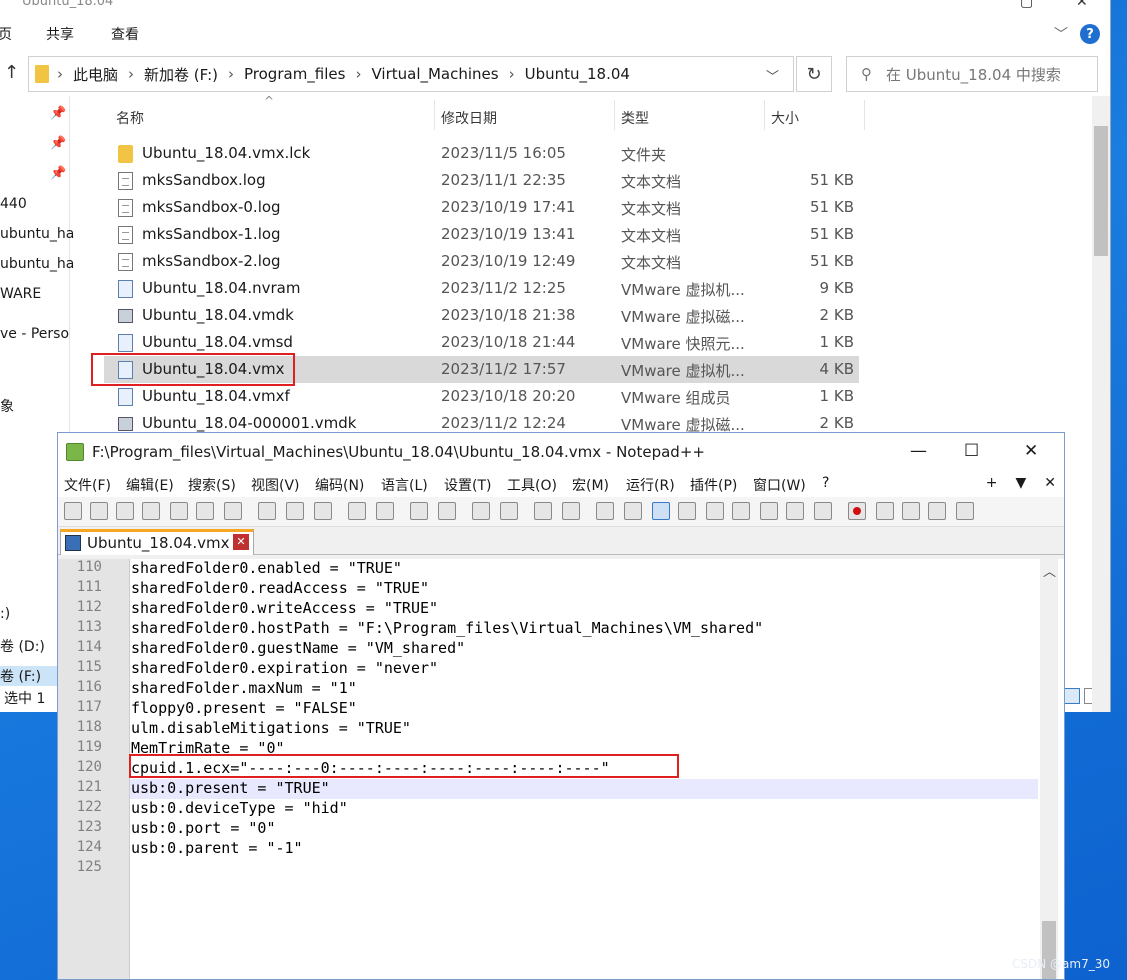 The width and height of the screenshot is (1127, 980). Describe the element at coordinates (1050, 483) in the screenshot. I see `close-document-icon: ✕` at that location.